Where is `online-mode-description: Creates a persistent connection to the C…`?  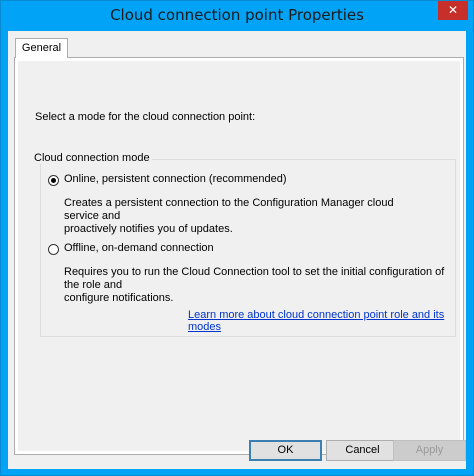
online-mode-description: Creates a persistent connection to the C… is located at coordinates (244, 216).